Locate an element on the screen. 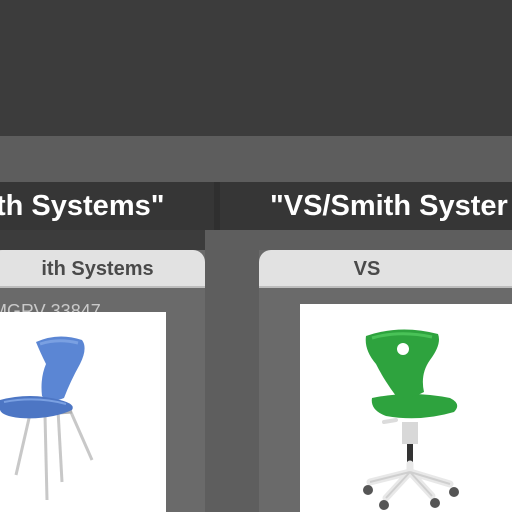 This screenshot has width=512, height=512. header-divider is located at coordinates (217, 206).